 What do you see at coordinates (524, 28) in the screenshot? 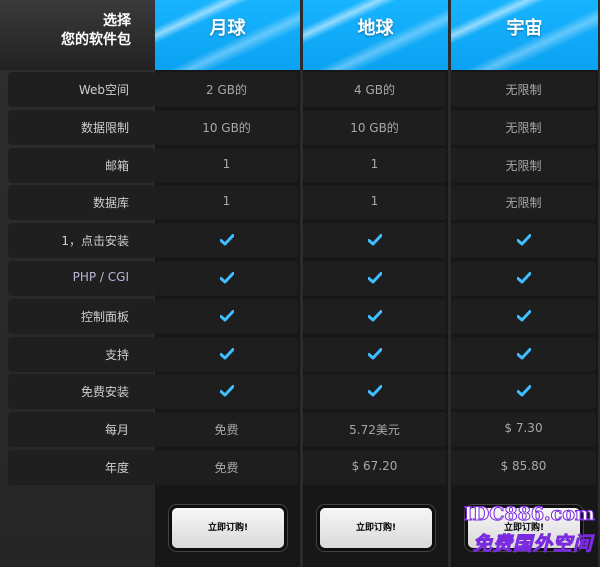
I see `plan-name: 宇宙` at bounding box center [524, 28].